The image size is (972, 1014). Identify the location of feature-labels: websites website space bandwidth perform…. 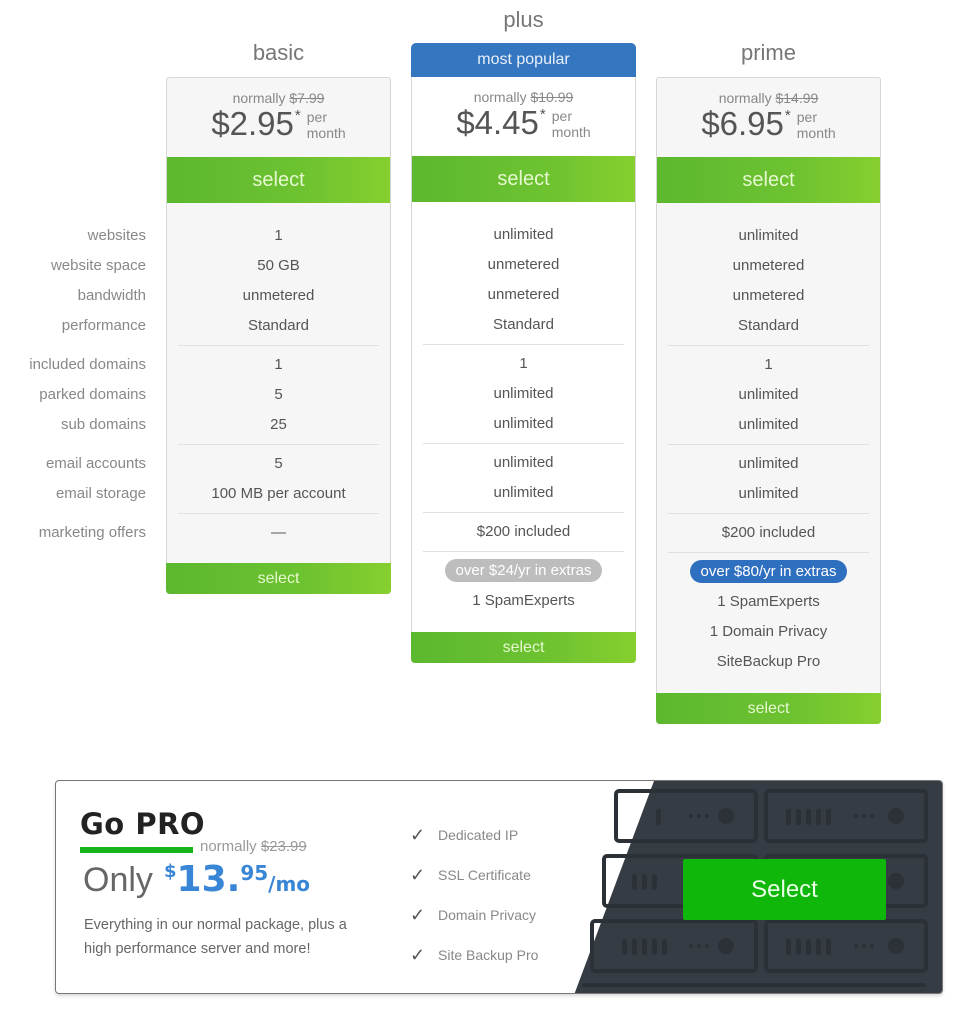
(73, 384).